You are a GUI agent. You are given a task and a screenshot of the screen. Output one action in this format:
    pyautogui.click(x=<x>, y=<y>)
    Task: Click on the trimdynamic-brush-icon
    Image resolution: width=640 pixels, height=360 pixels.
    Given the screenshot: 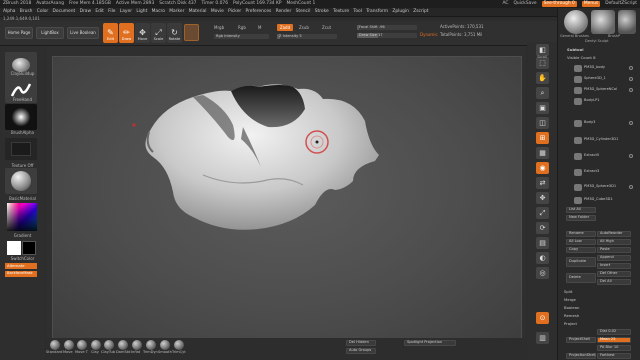 What is the action you would take?
    pyautogui.click(x=151, y=345)
    